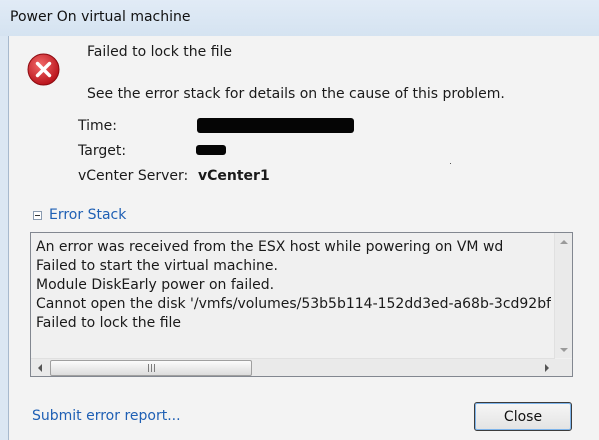 The image size is (599, 440). I want to click on scroll-left-button, so click(39, 367).